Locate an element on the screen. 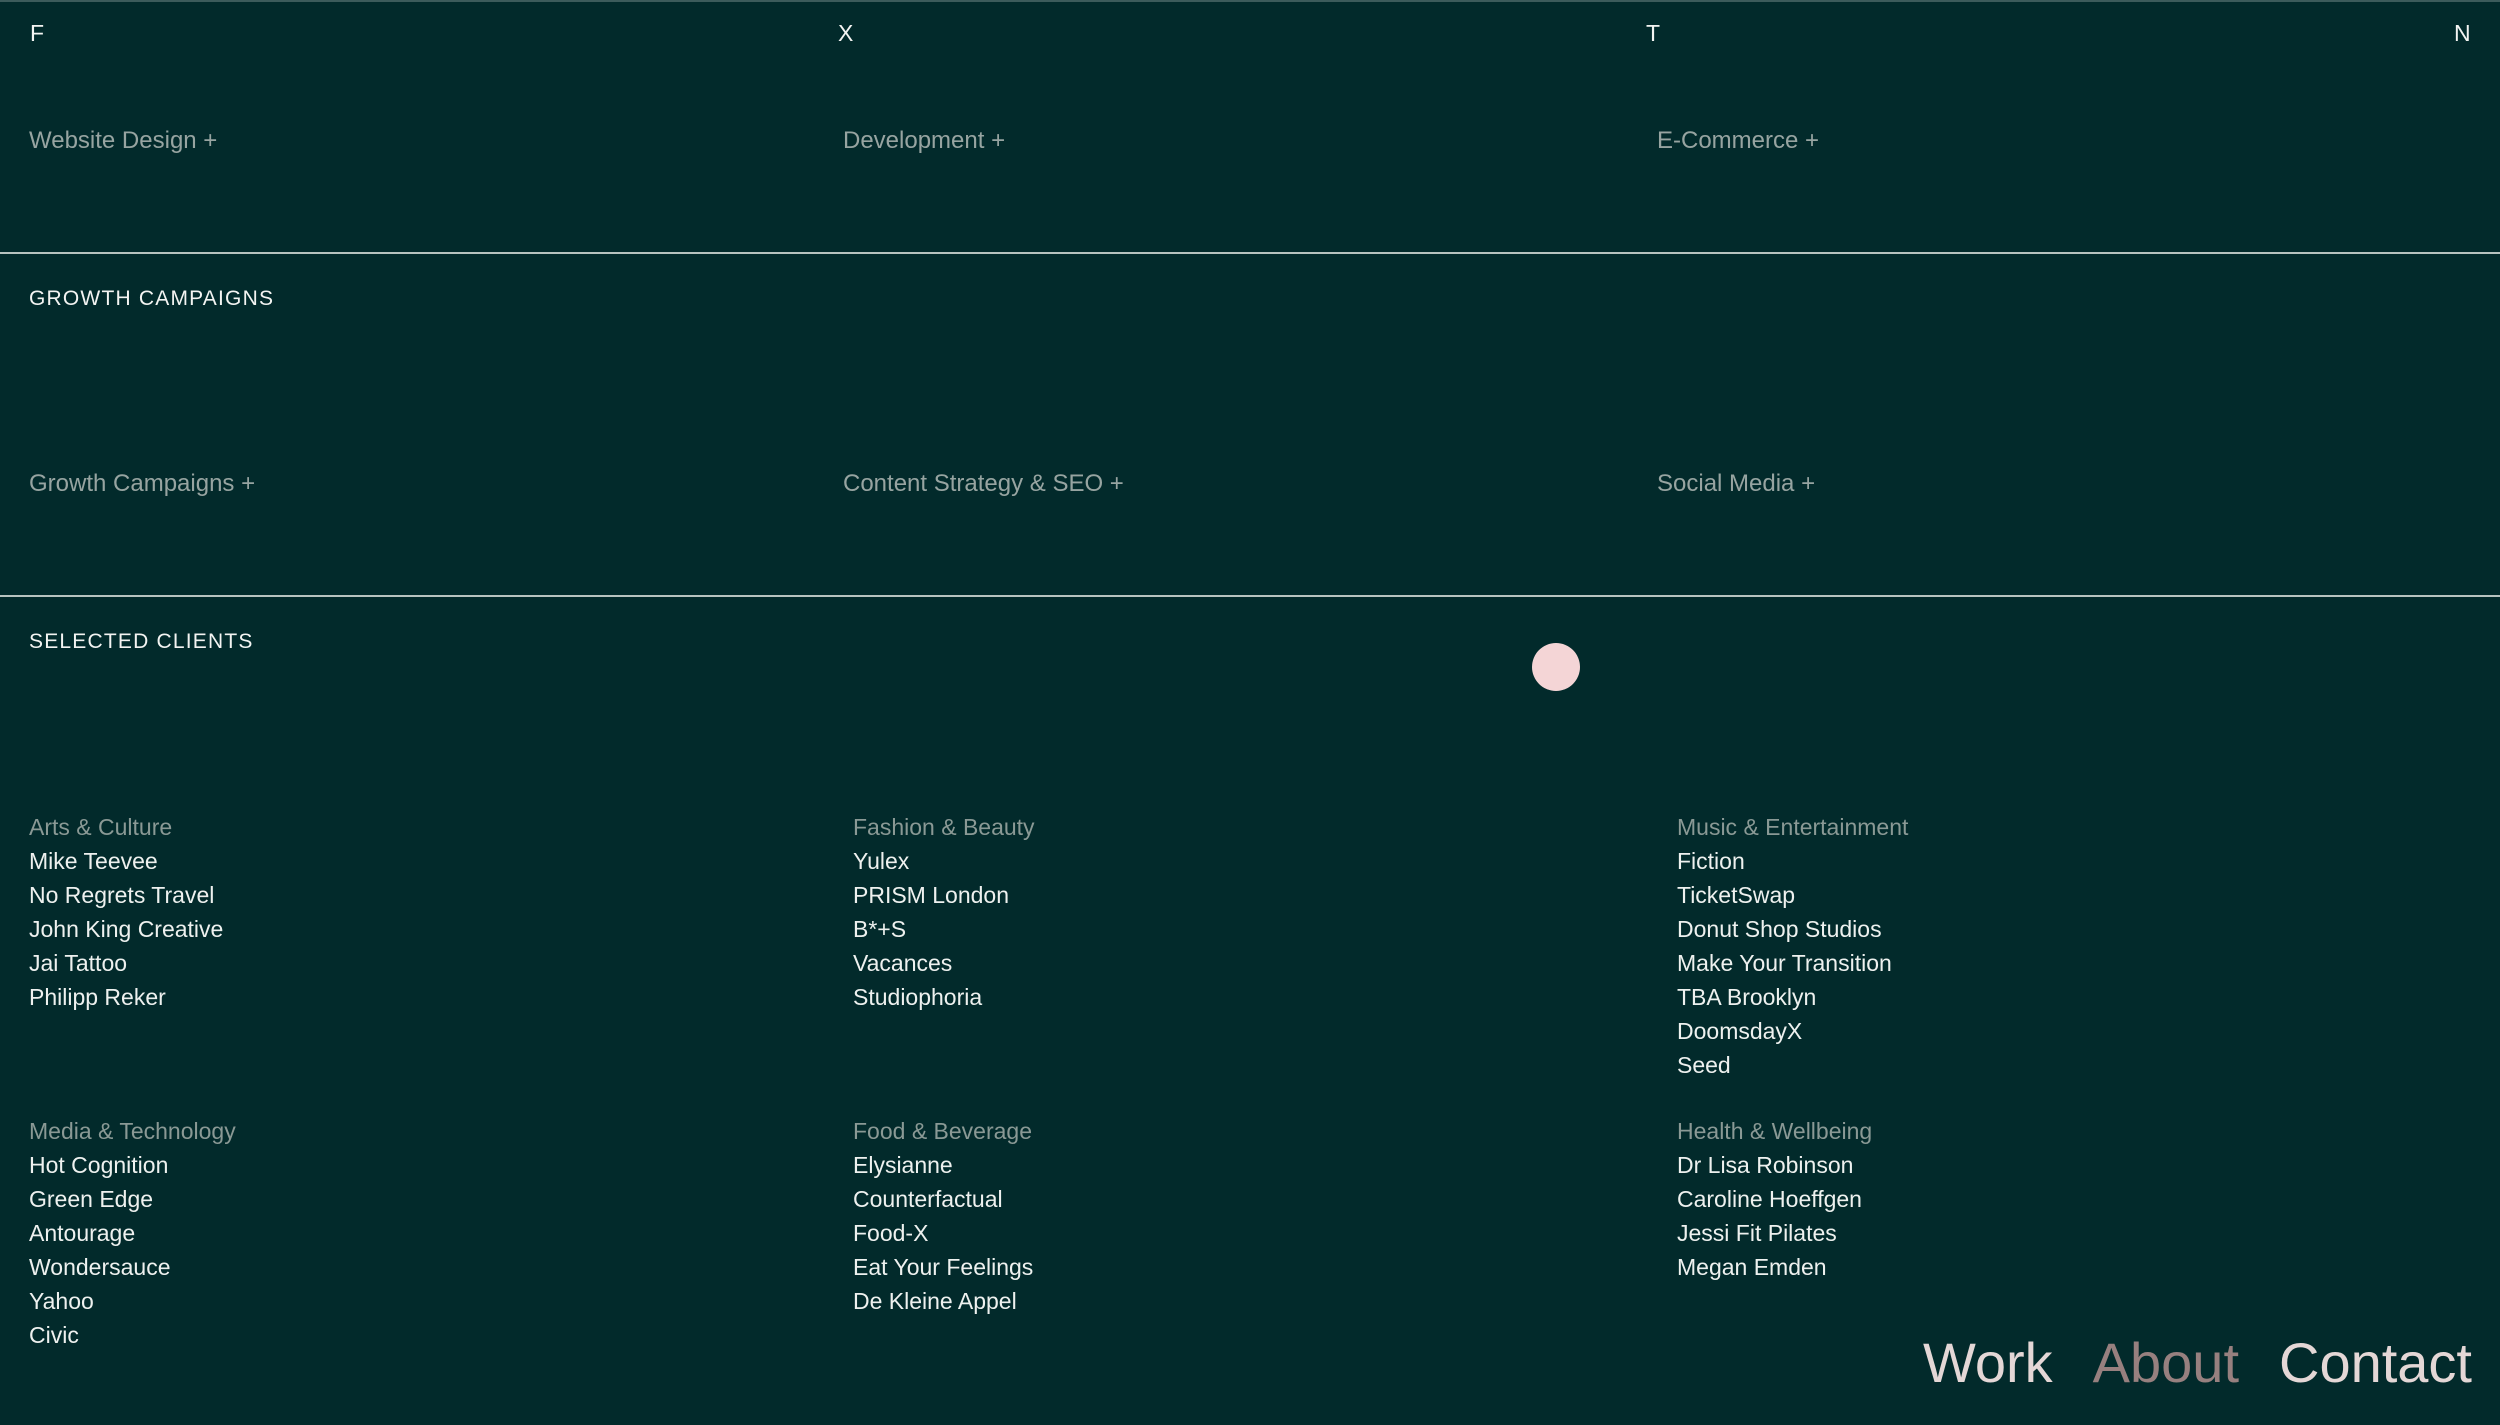 This screenshot has width=2500, height=1425. client-item: Eat Your Feelings is located at coordinates (1233, 1267).